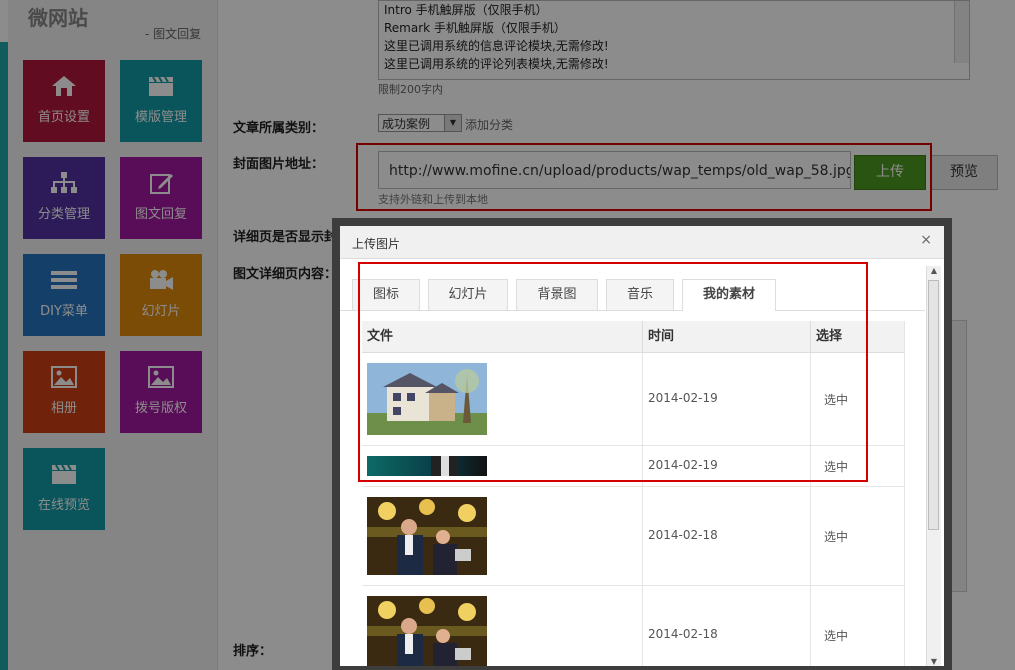 The image size is (1015, 670). What do you see at coordinates (904, 493) in the screenshot?
I see `column-divider` at bounding box center [904, 493].